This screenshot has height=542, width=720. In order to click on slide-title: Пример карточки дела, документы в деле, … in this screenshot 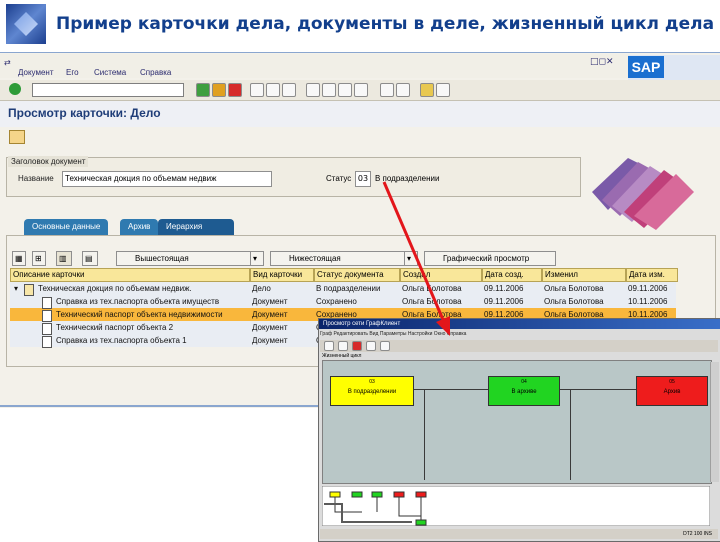, I will do `click(385, 24)`.